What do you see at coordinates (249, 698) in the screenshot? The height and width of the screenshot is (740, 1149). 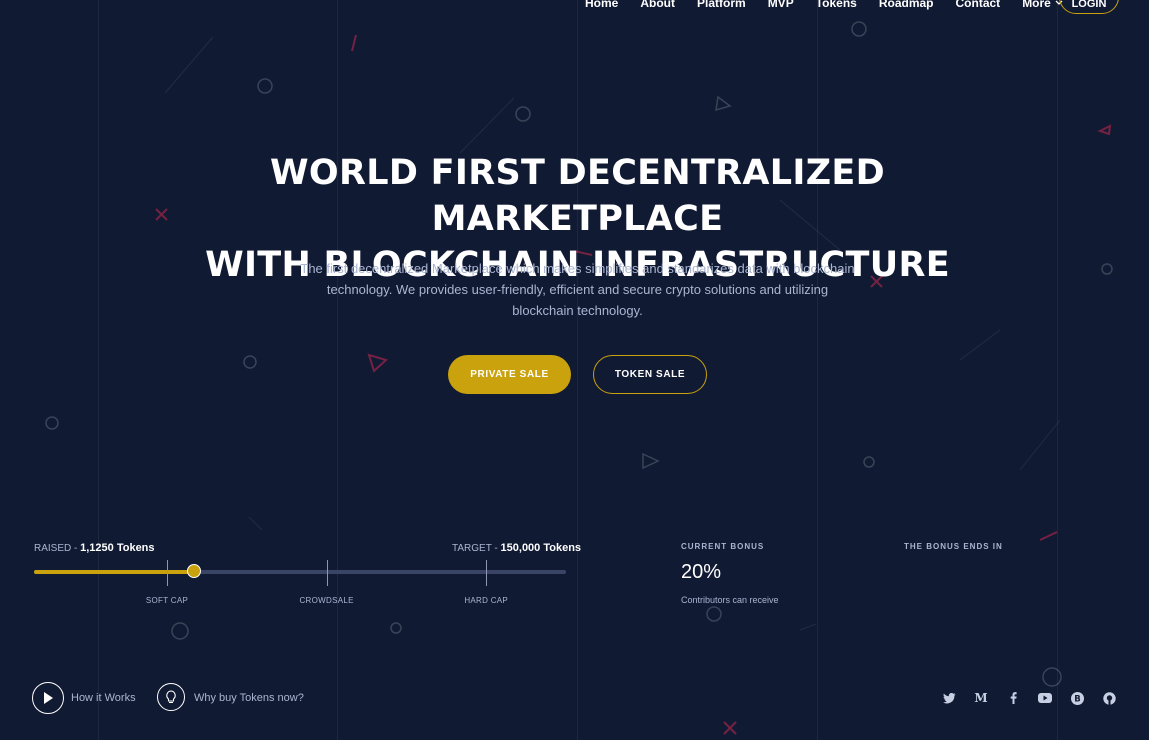 I see `why-buy-tokens-link: Why buy Tokens now?` at bounding box center [249, 698].